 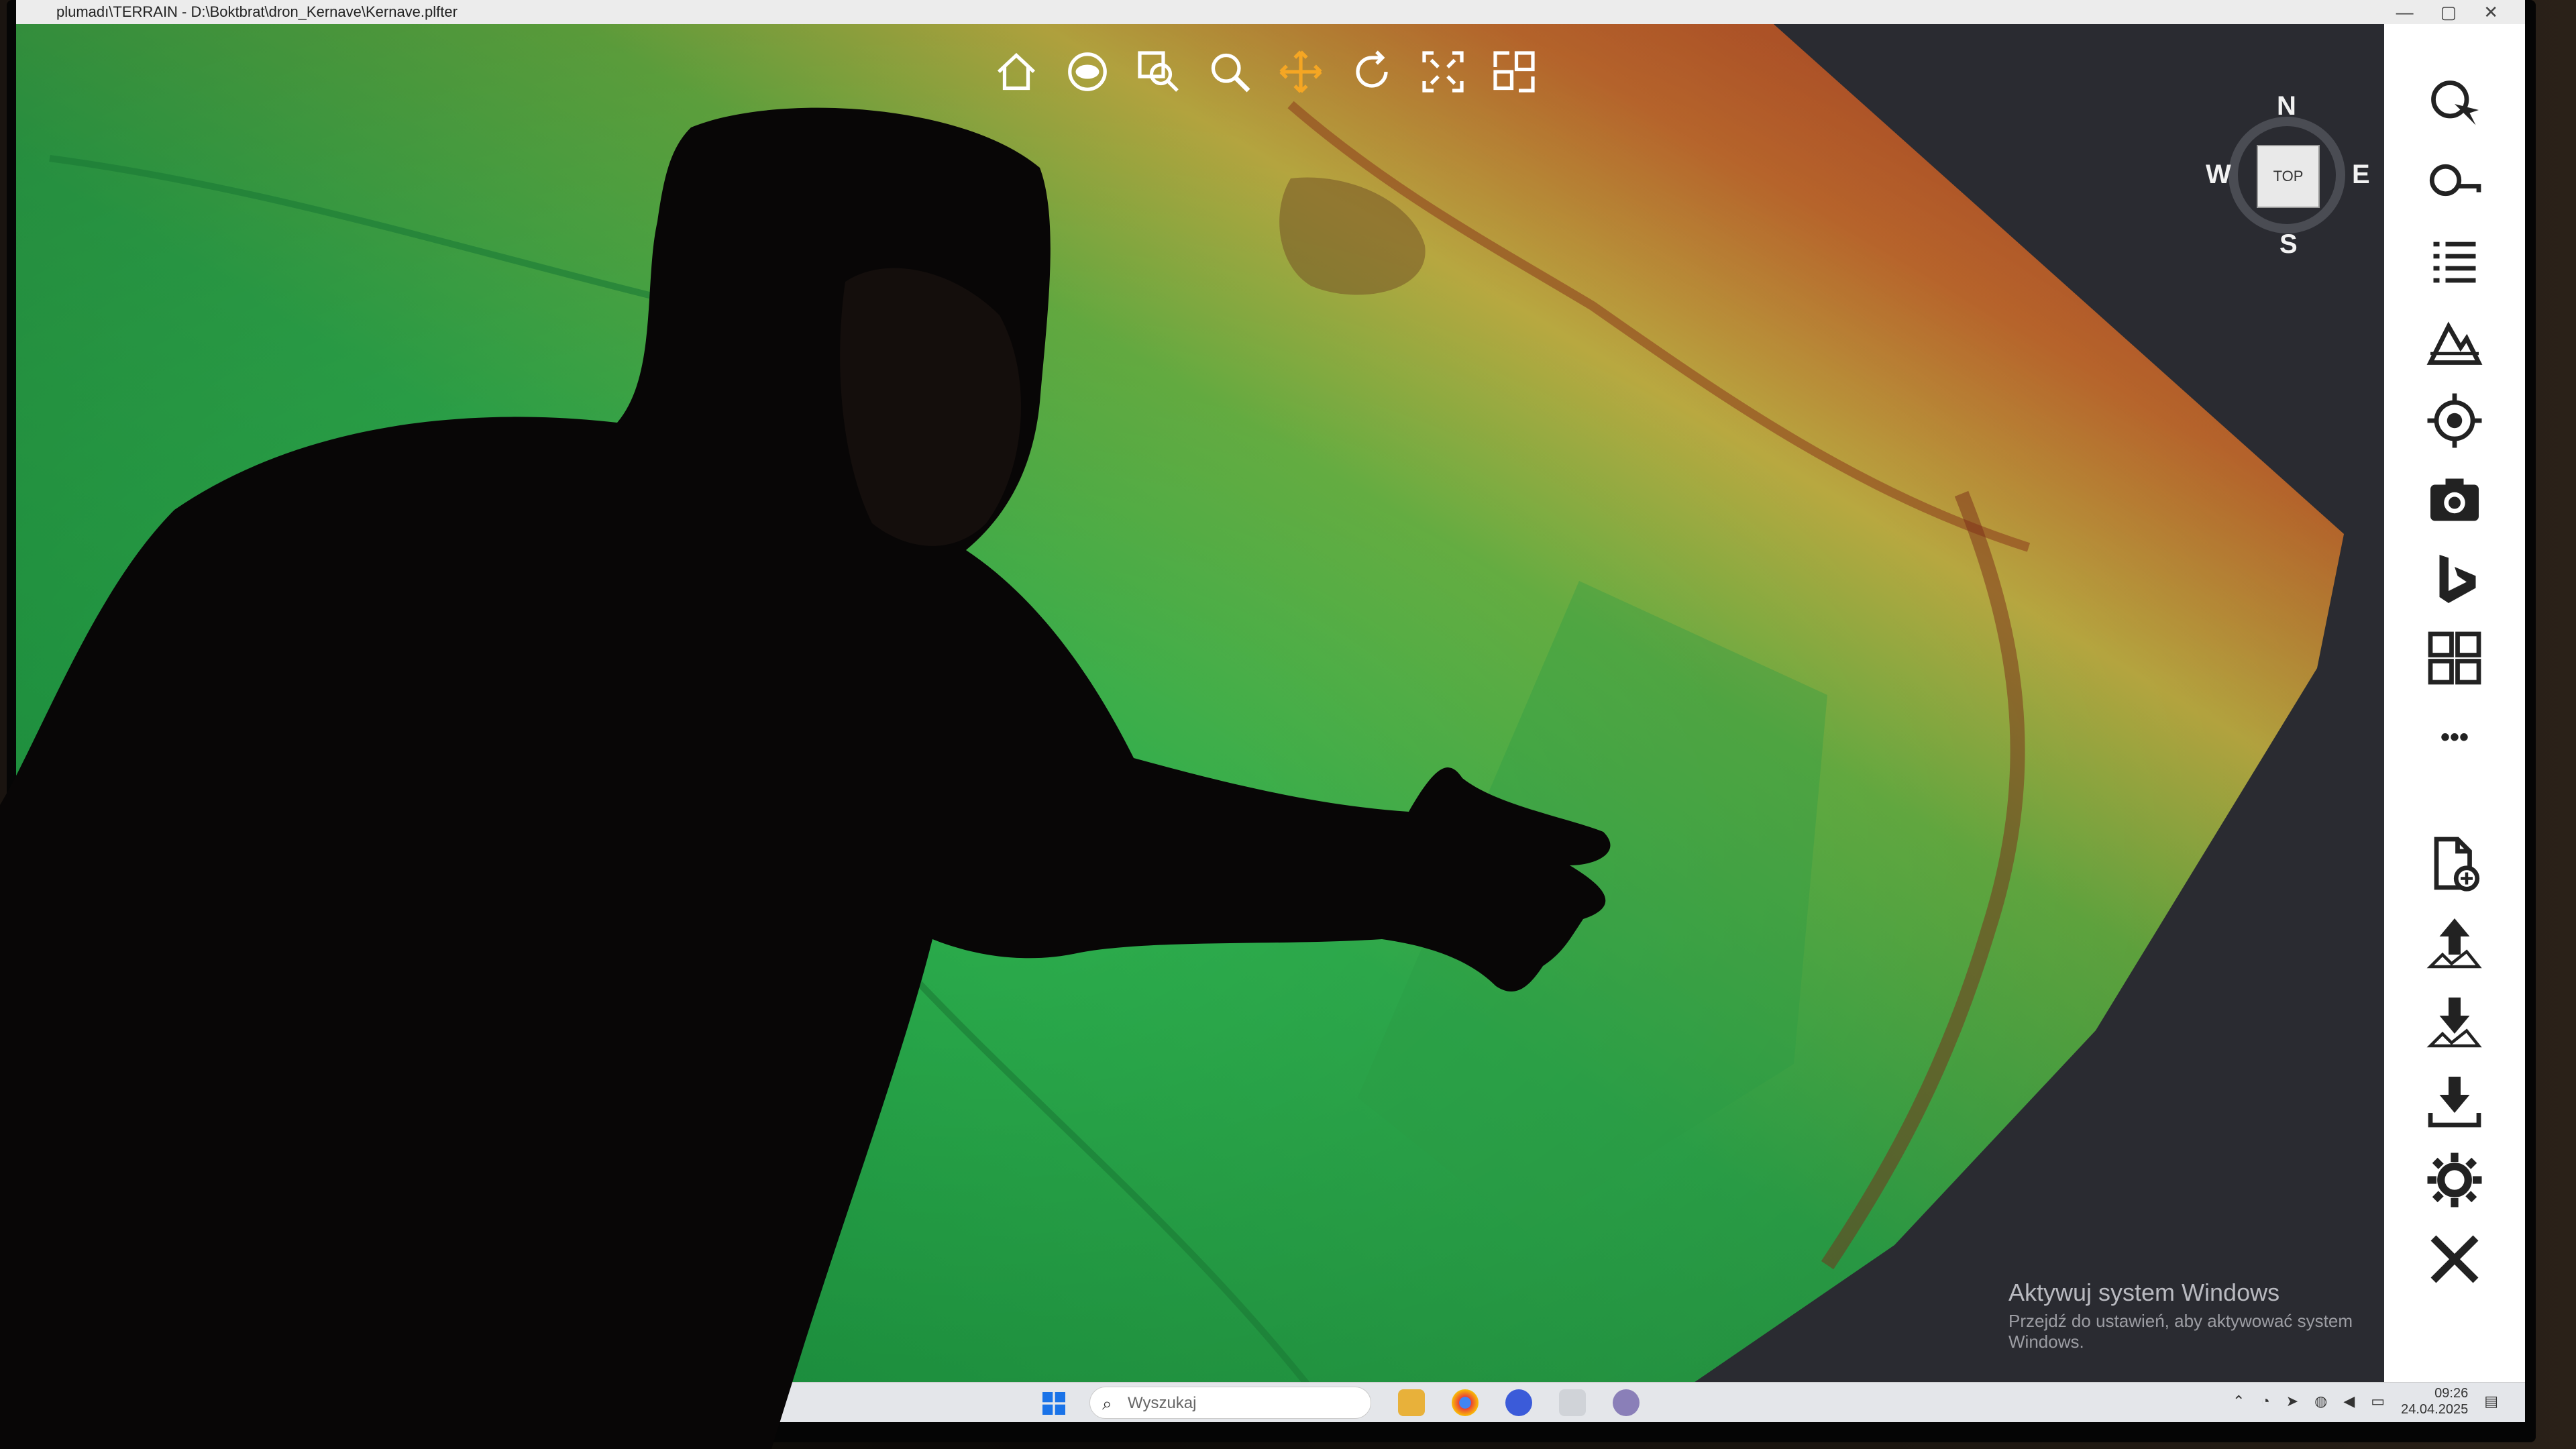 I want to click on list-icon, so click(x=2454, y=262).